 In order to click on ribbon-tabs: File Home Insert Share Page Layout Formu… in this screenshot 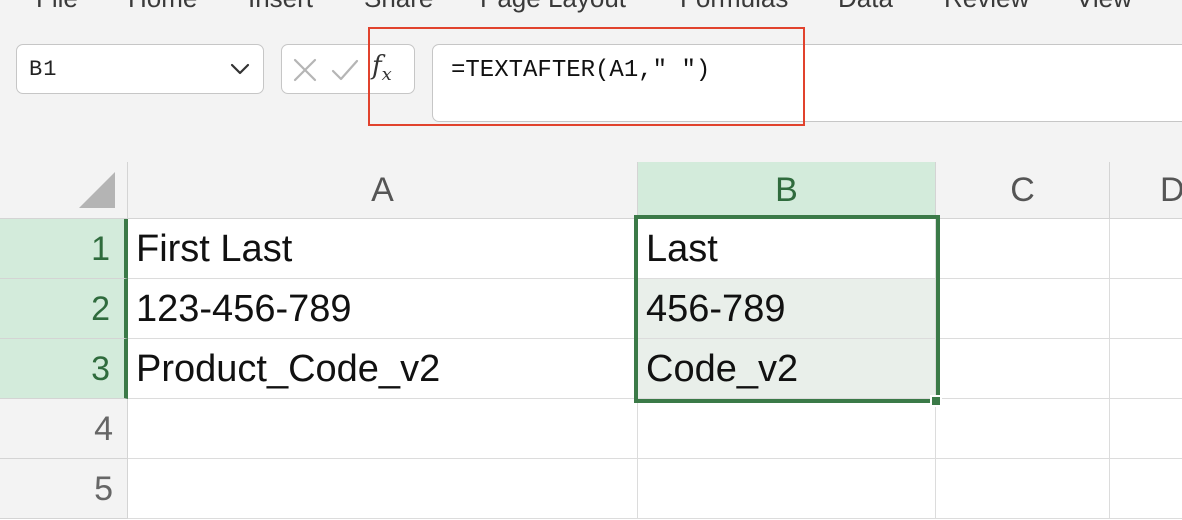, I will do `click(591, 6)`.